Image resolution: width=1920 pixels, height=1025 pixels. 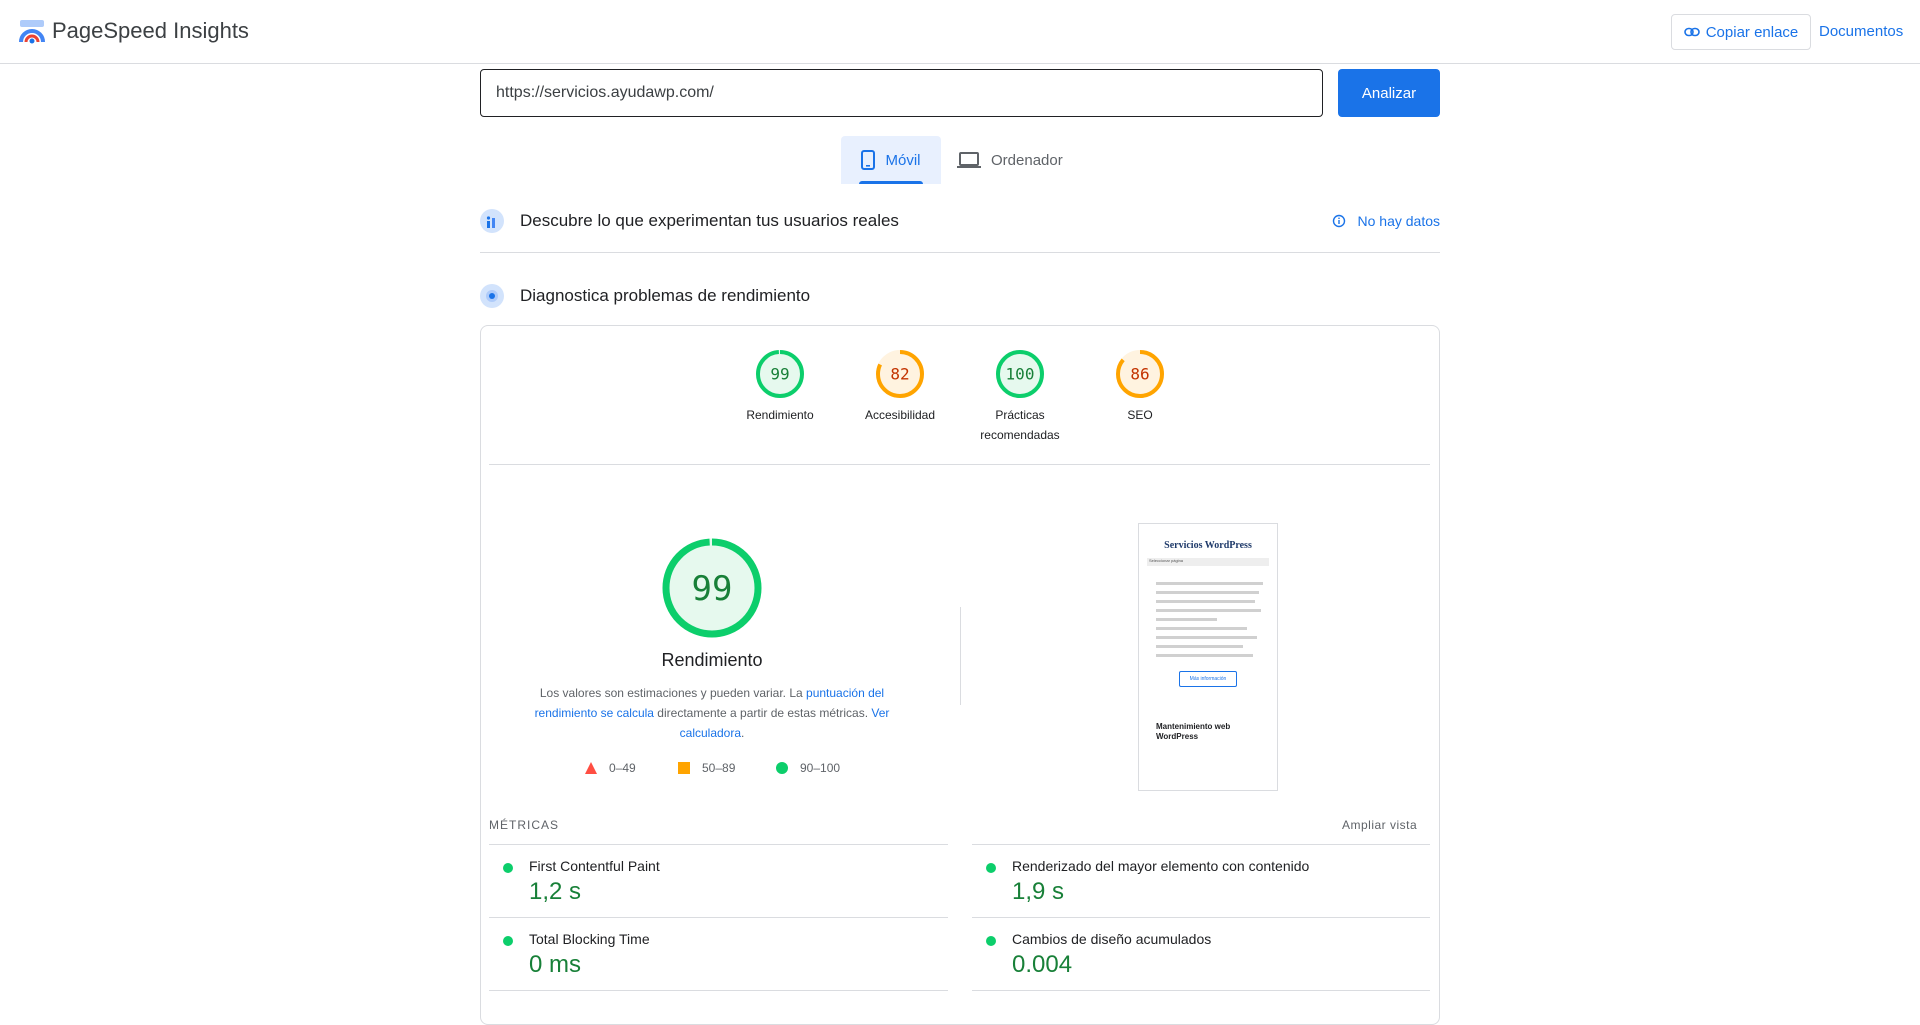 What do you see at coordinates (524, 825) in the screenshot?
I see `metrics-heading: MÉTRICAS` at bounding box center [524, 825].